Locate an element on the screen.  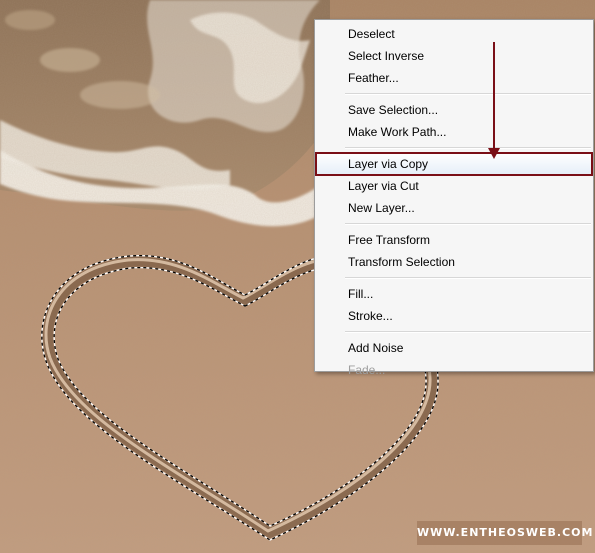
menu-item-layer-via-cut: Layer via Cut is located at coordinates (454, 186).